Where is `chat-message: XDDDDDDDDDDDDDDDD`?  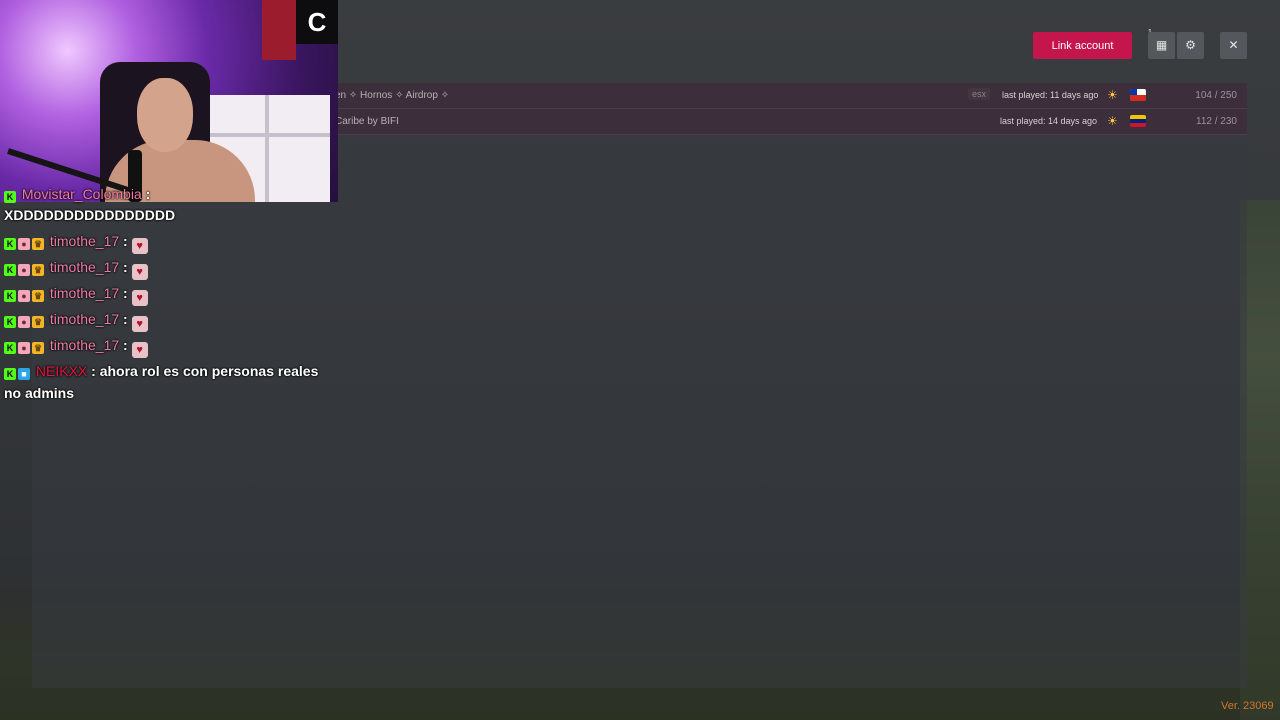
chat-message: XDDDDDDDDDDDDDDDD is located at coordinates (169, 215).